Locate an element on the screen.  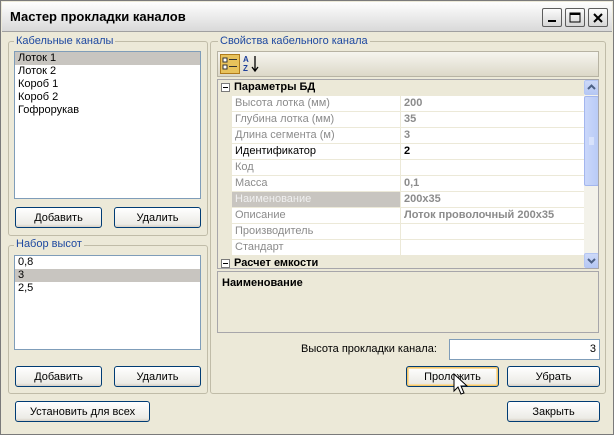
scroll-thumb is located at coordinates (591, 141).